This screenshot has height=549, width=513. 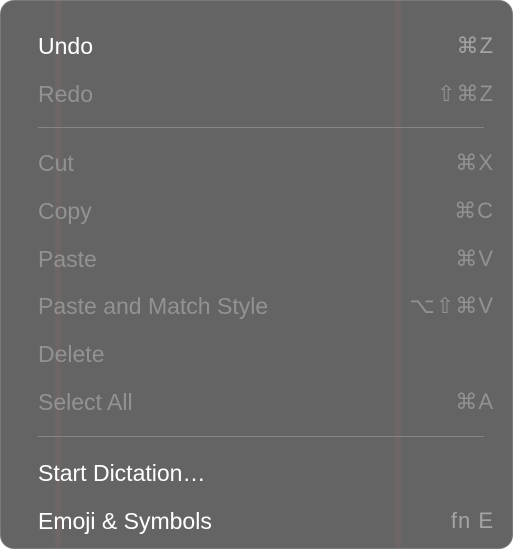 What do you see at coordinates (256, 402) in the screenshot?
I see `menu-item-select-all: Select All ⌘A` at bounding box center [256, 402].